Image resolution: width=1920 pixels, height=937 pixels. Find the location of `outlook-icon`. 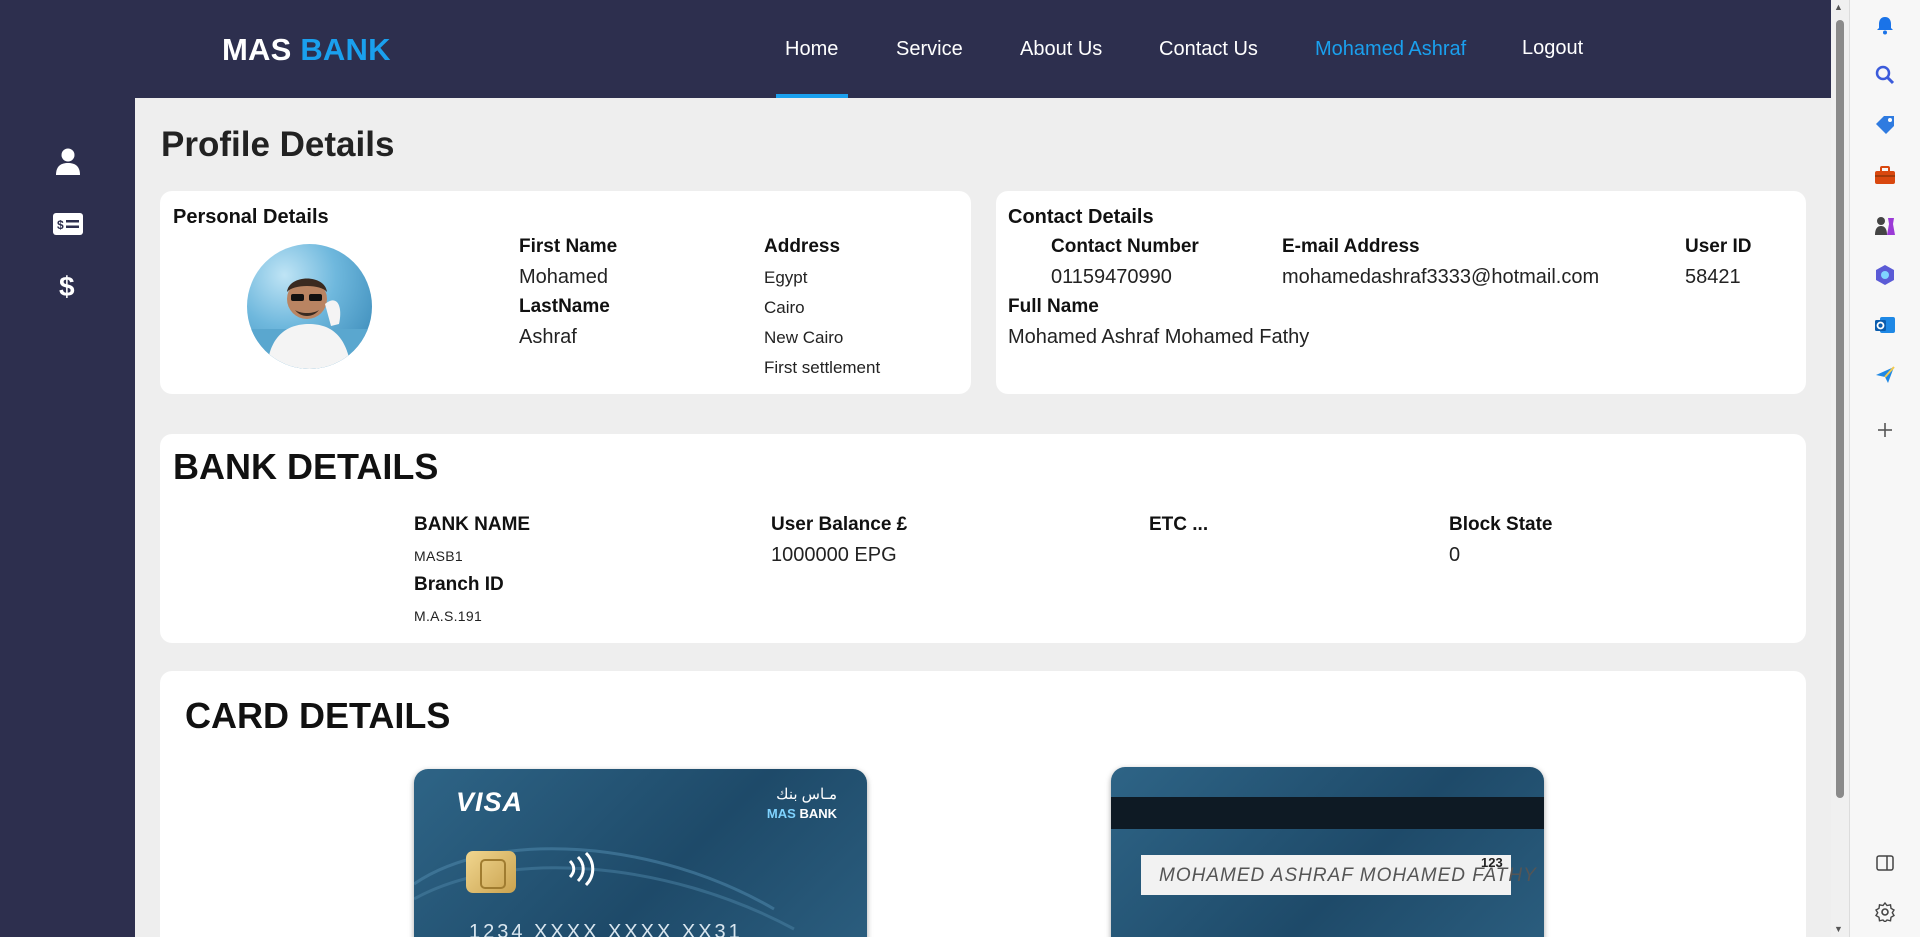

outlook-icon is located at coordinates (1885, 325).